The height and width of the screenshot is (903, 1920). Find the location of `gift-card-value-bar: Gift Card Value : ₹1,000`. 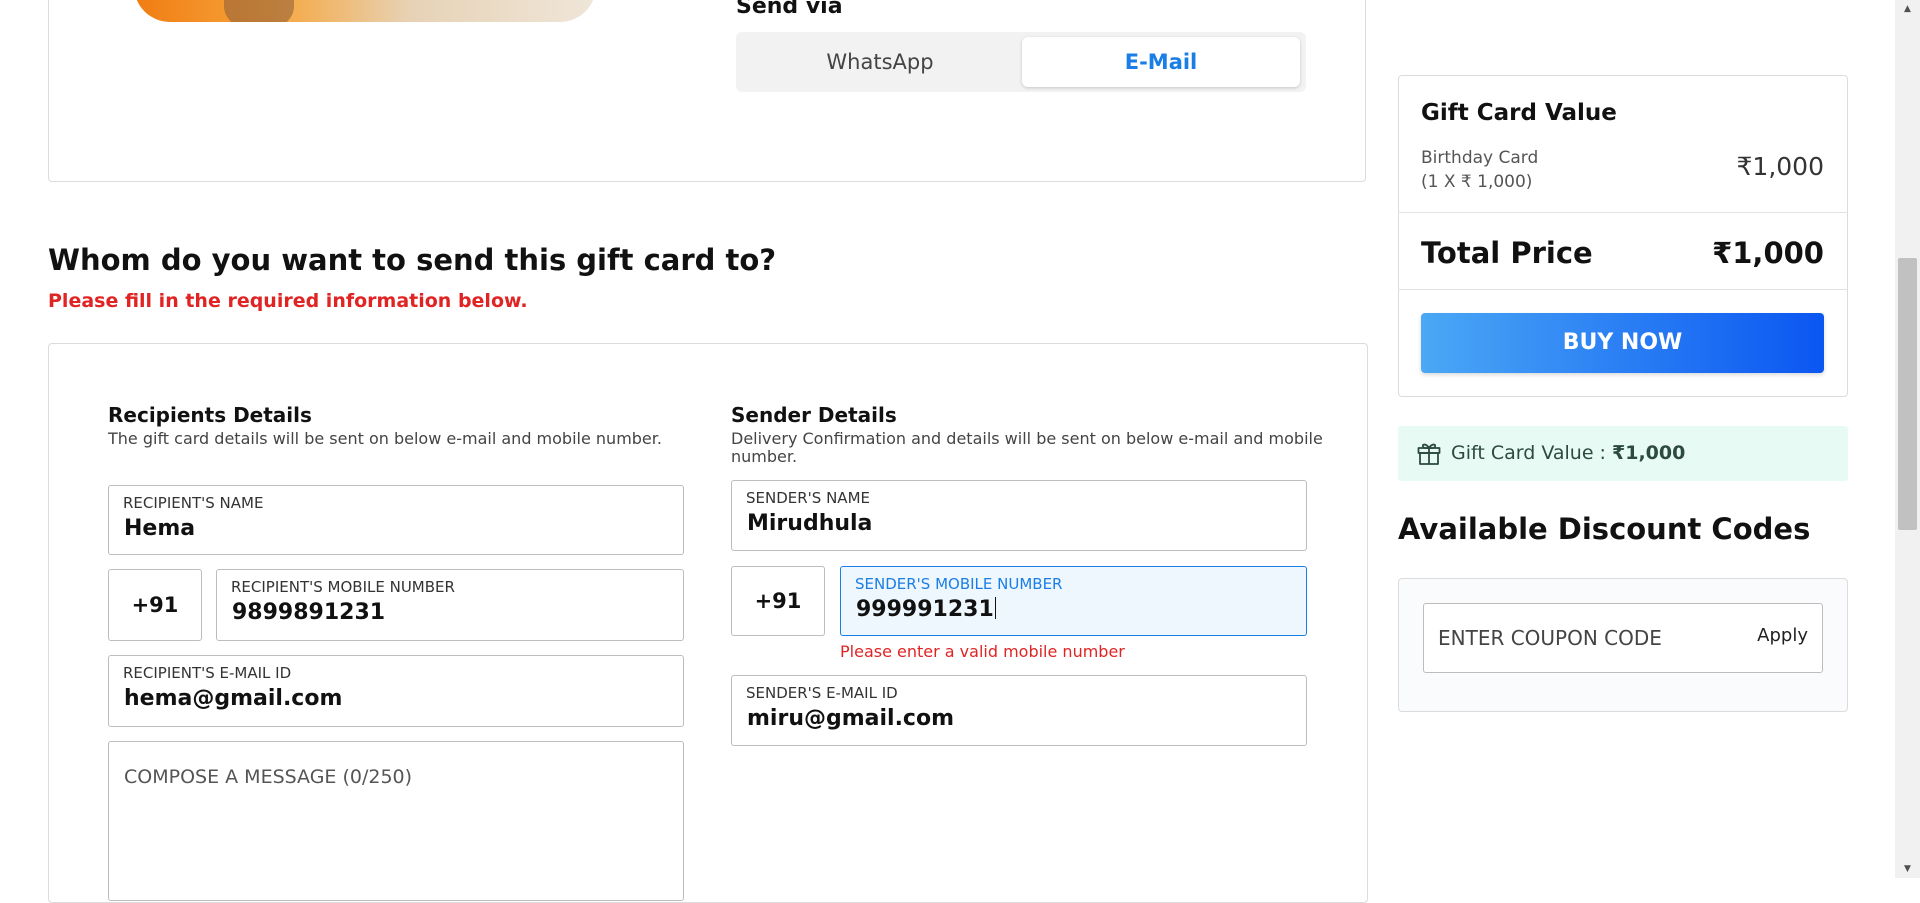

gift-card-value-bar: Gift Card Value : ₹1,000 is located at coordinates (1623, 453).